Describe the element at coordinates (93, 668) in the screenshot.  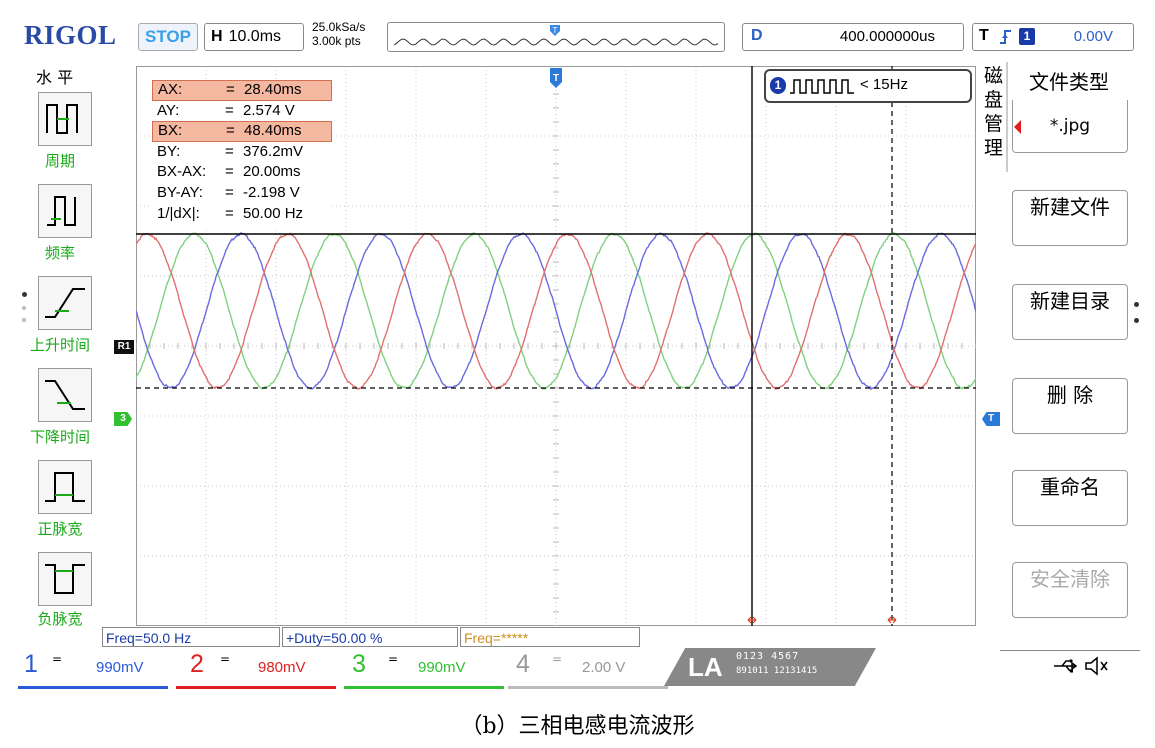
I see `channel-1-tab: 1 = 990mV` at that location.